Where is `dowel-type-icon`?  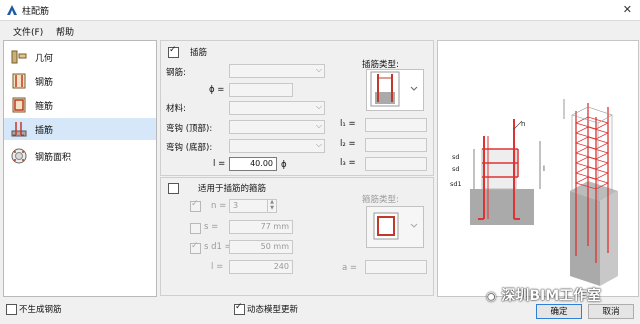
dowel-type-icon is located at coordinates (394, 89).